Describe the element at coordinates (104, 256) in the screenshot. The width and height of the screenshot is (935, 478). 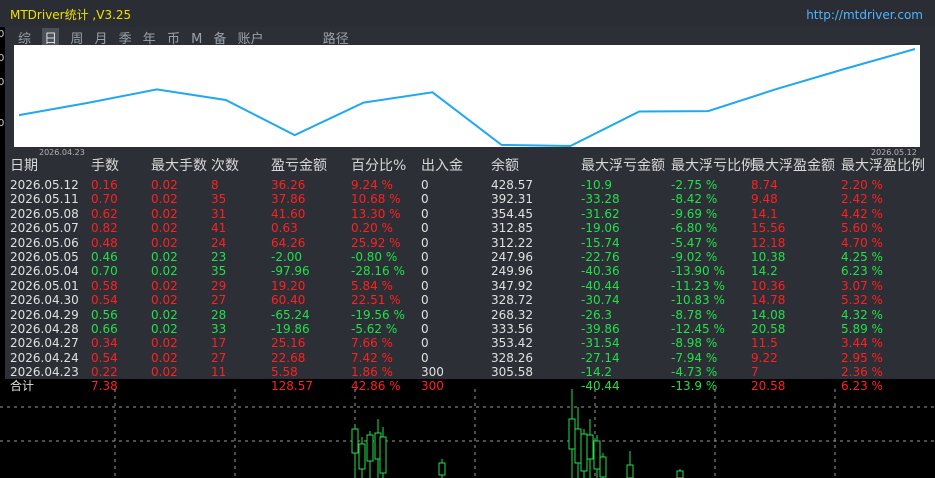
I see `cell-lots: 0.46` at that location.